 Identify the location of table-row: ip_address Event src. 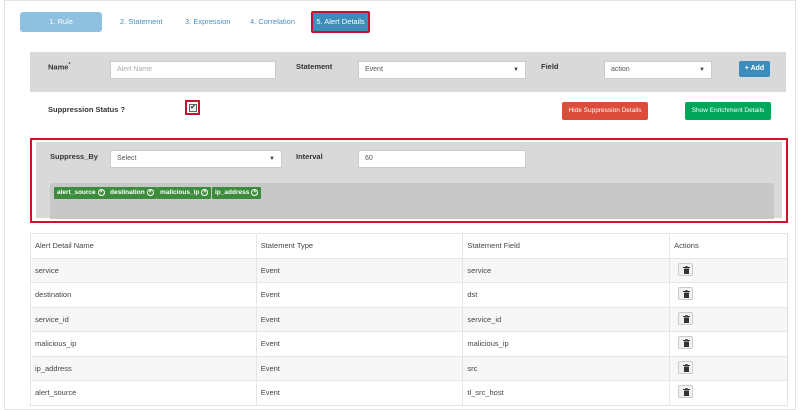
(409, 368).